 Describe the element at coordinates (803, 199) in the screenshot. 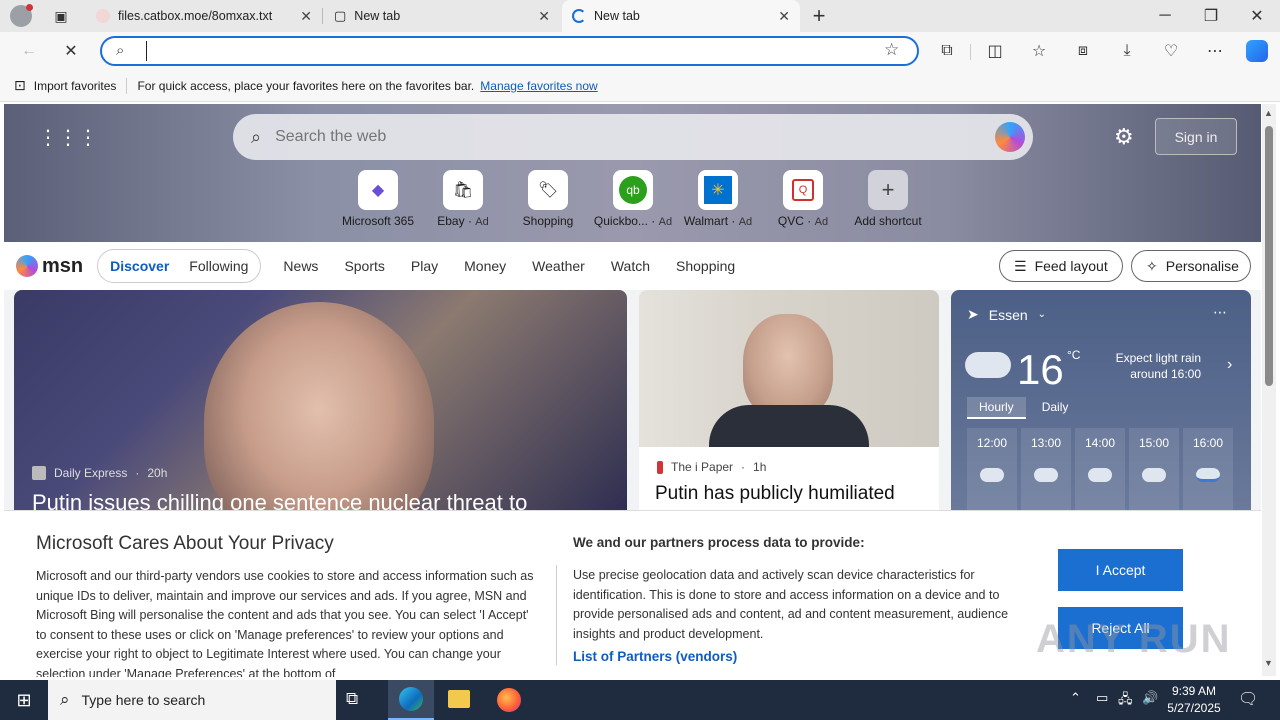

I see `shortcut-qvc: Q QVC · Ad` at that location.